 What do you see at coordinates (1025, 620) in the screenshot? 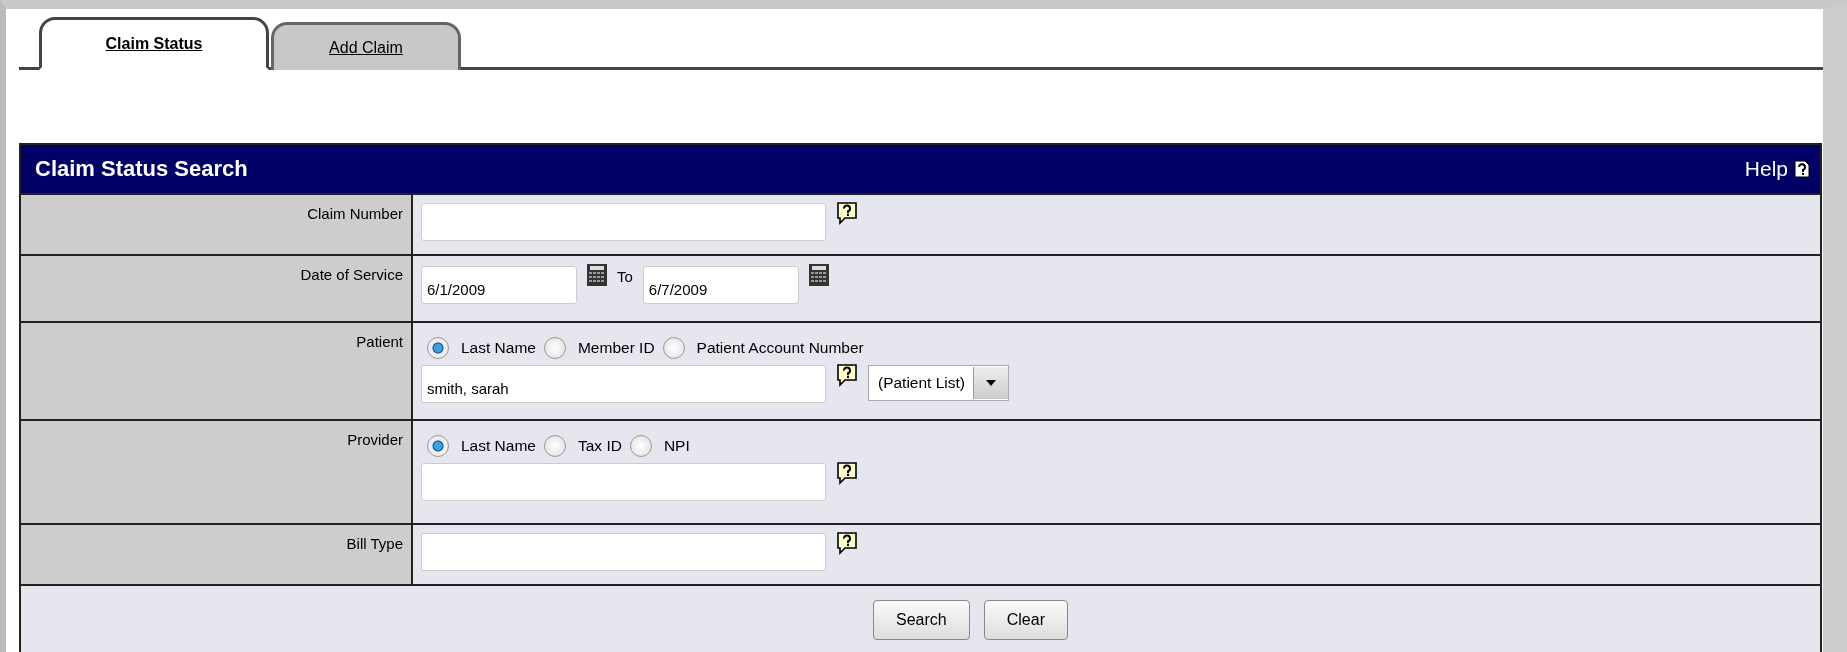
I see `form-button: Clear` at bounding box center [1025, 620].